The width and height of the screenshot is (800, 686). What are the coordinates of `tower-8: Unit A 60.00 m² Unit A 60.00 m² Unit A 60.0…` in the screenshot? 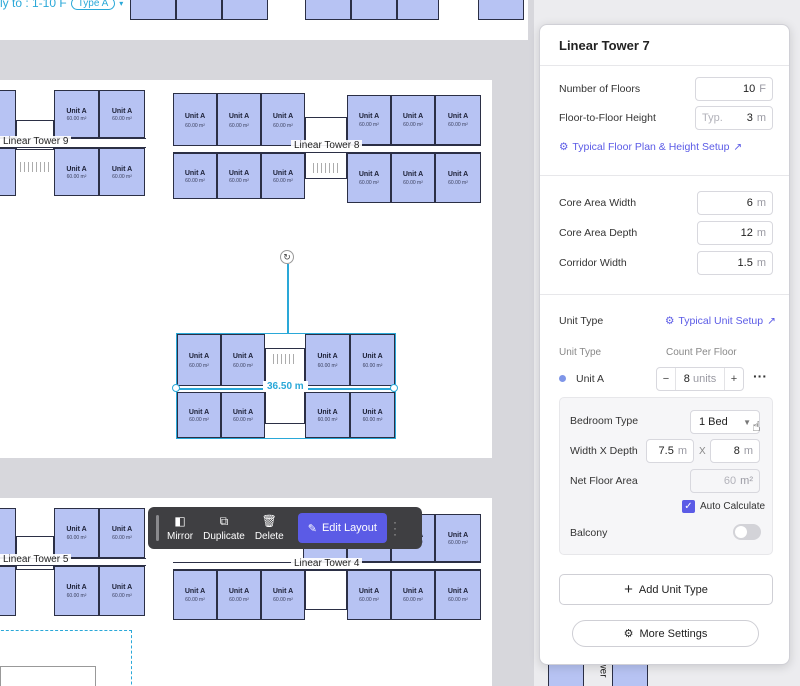 It's located at (327, 148).